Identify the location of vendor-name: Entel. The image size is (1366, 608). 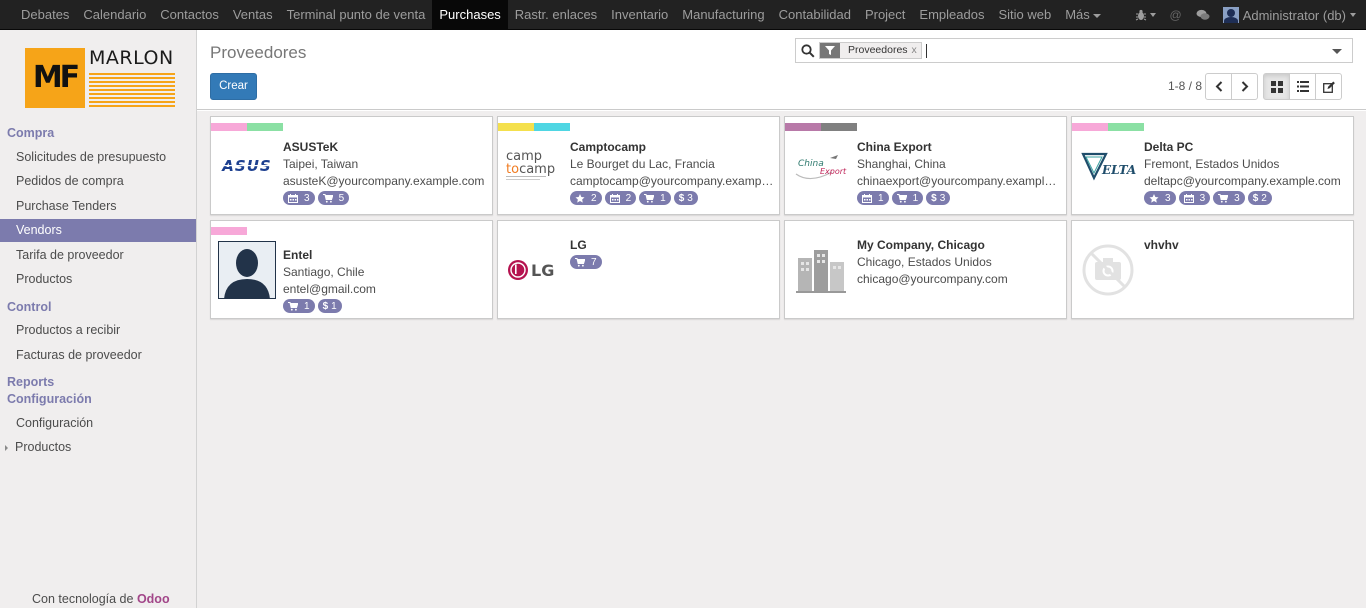
(298, 255).